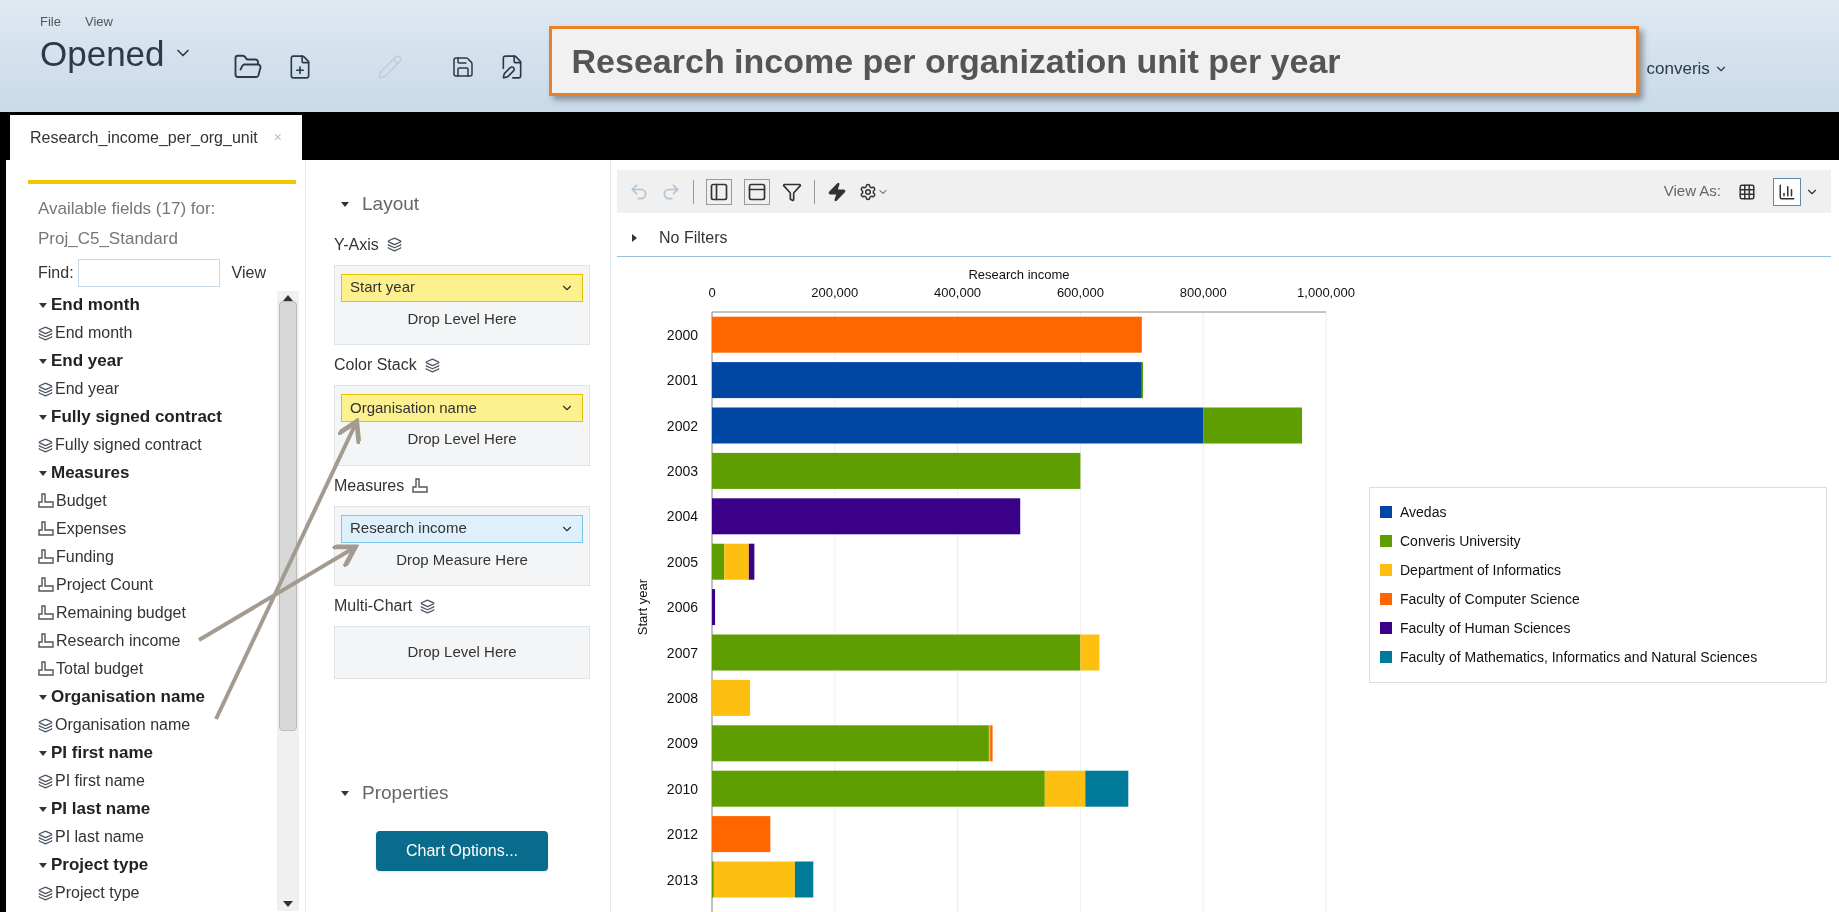 The image size is (1839, 912). What do you see at coordinates (462, 425) in the screenshot?
I see `drop-zone: Organisation name Drop Level Here` at bounding box center [462, 425].